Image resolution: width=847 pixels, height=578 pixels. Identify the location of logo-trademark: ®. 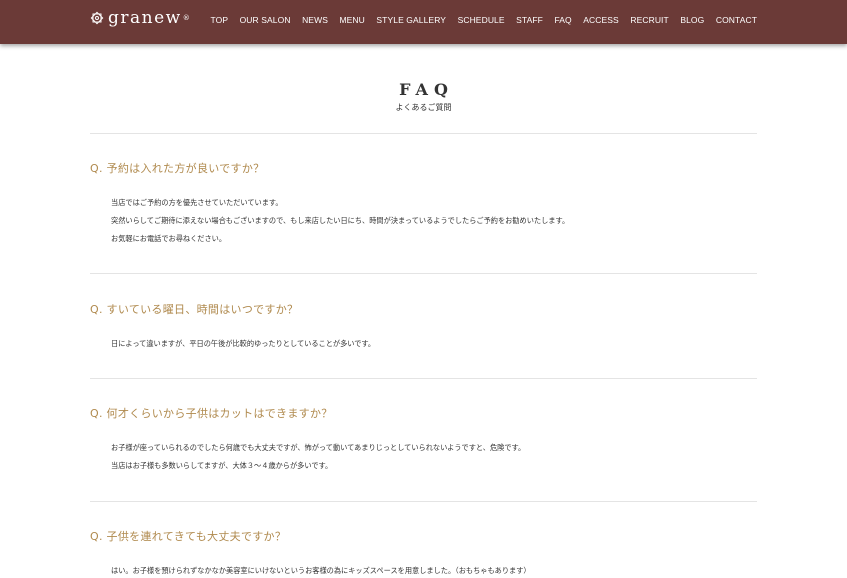
(186, 18).